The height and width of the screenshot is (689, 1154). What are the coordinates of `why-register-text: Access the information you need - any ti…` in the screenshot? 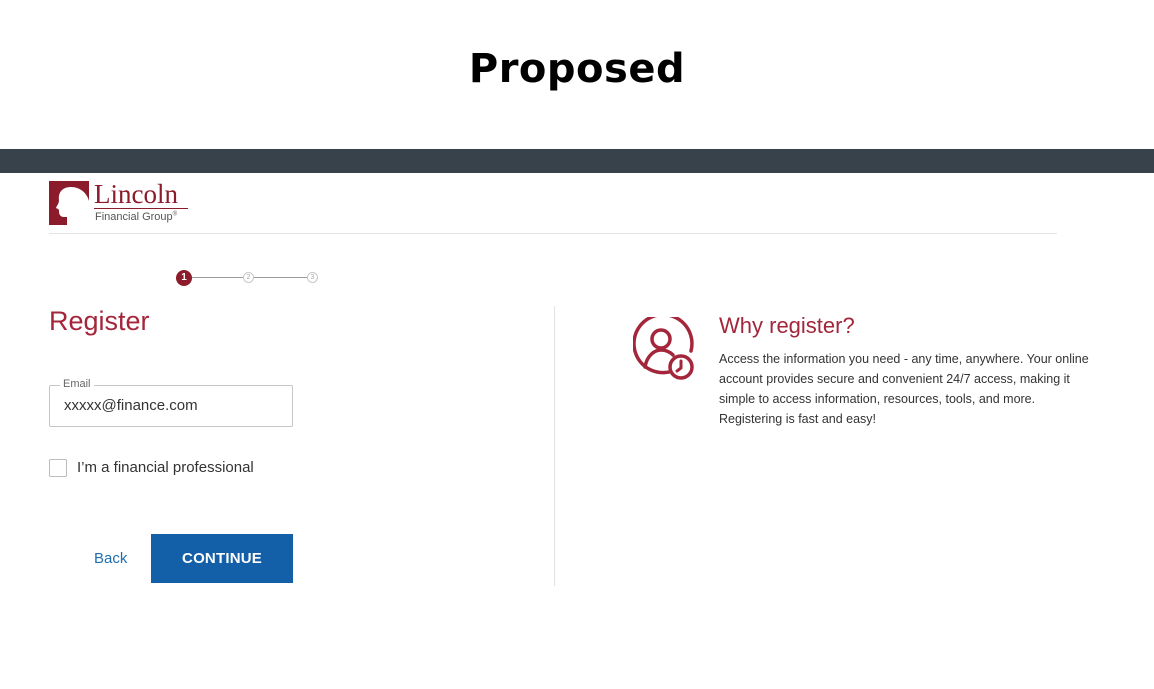 It's located at (904, 389).